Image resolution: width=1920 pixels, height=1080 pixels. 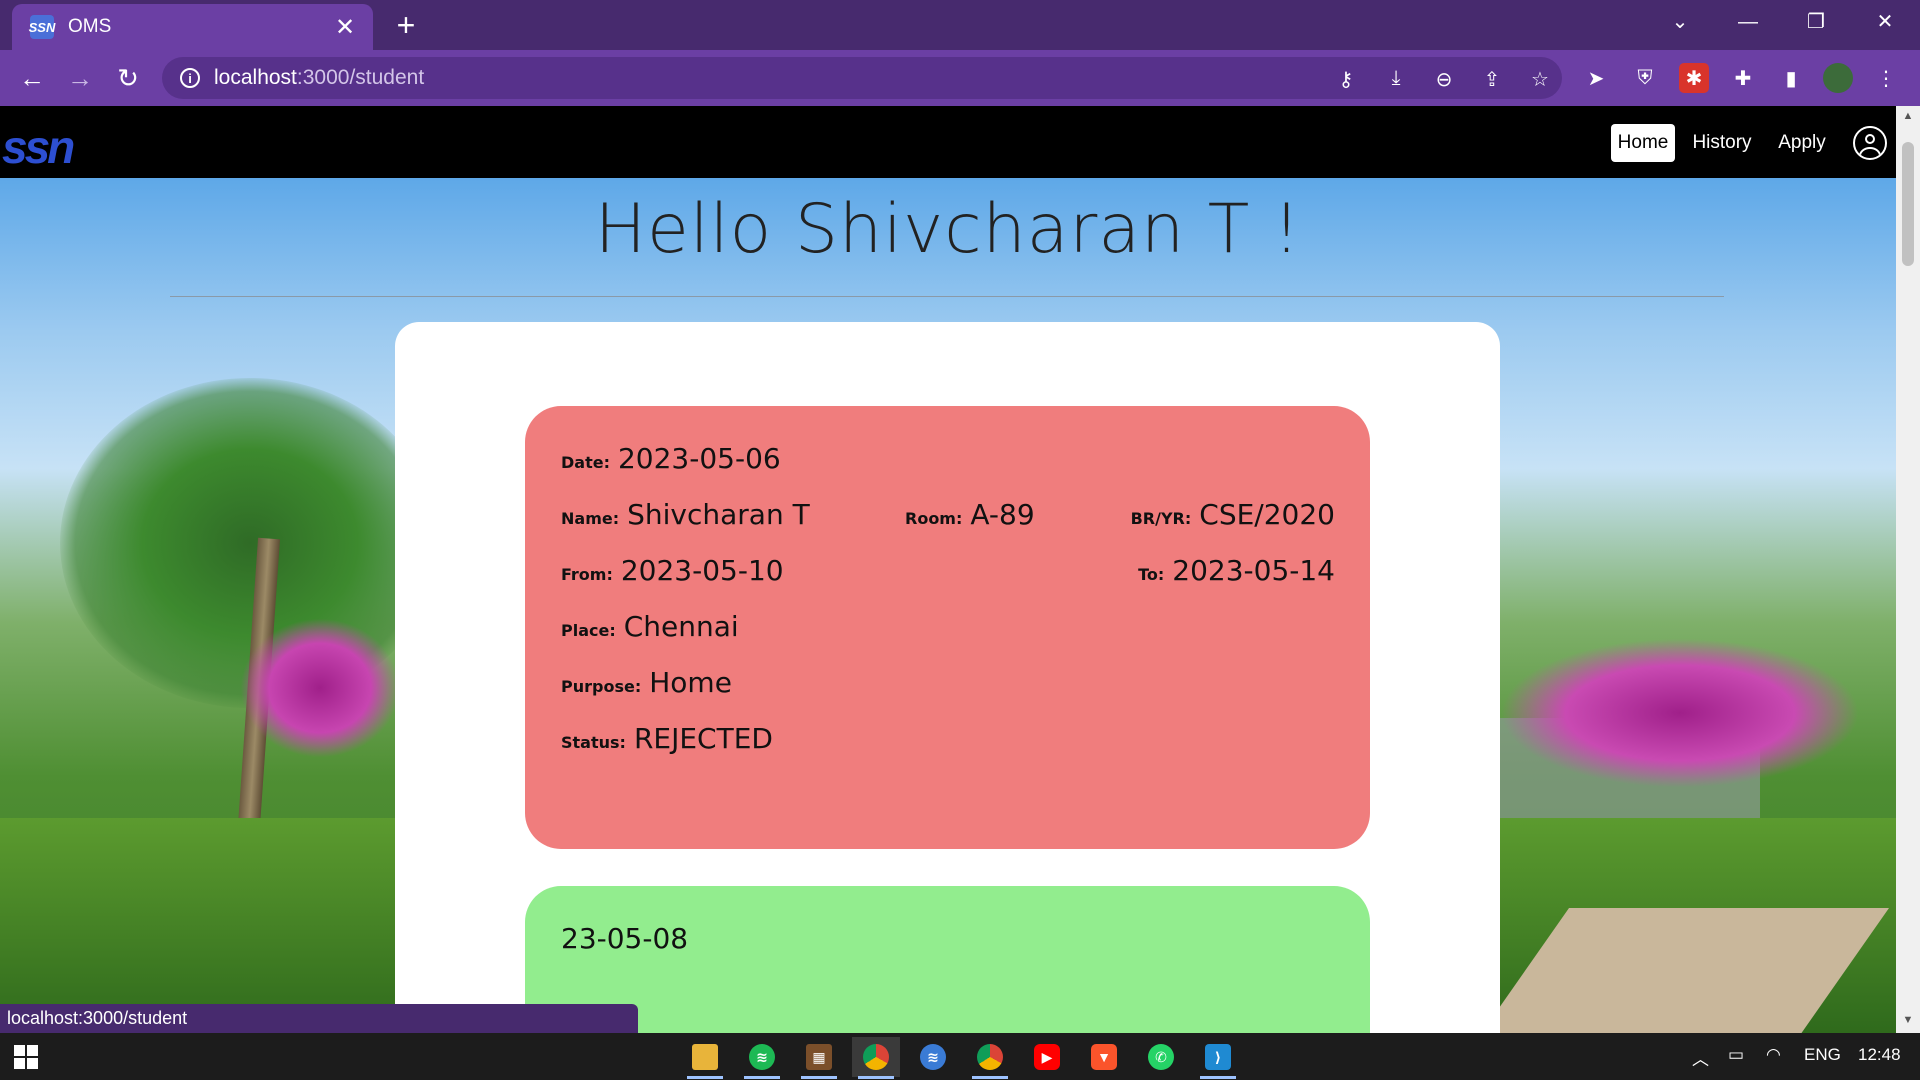 What do you see at coordinates (1047, 1057) in the screenshot?
I see `youtube-icon: ▶` at bounding box center [1047, 1057].